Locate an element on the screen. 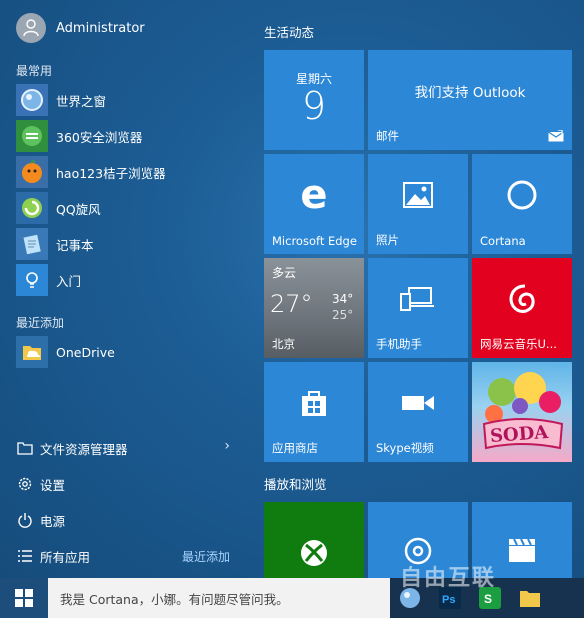 This screenshot has width=584, height=618. app-label: 入门 is located at coordinates (69, 281).